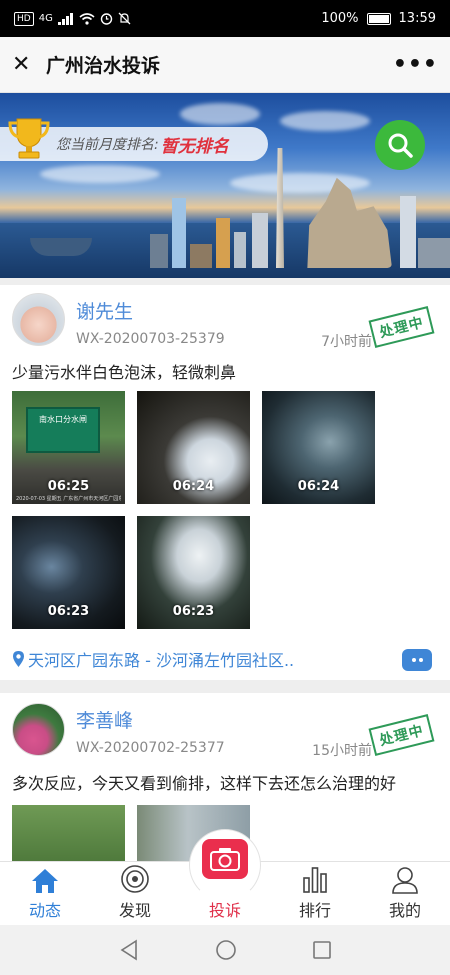 The width and height of the screenshot is (450, 975). I want to click on search-button, so click(400, 145).